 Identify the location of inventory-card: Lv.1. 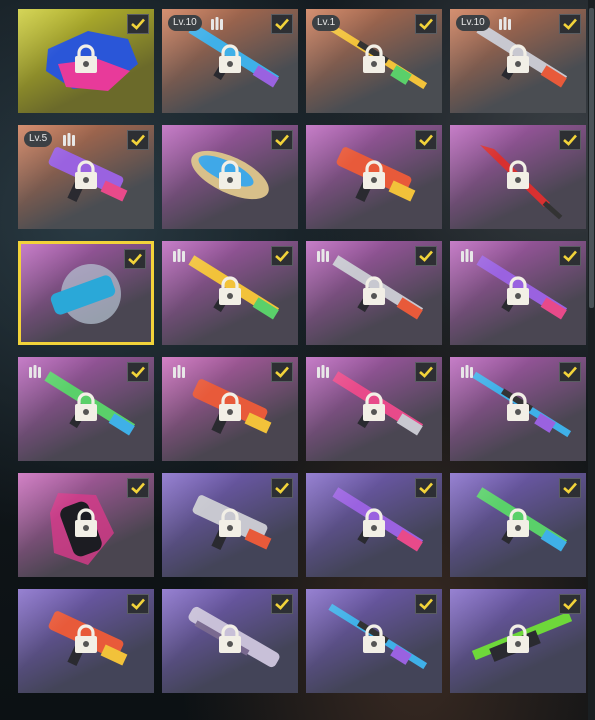
(374, 61).